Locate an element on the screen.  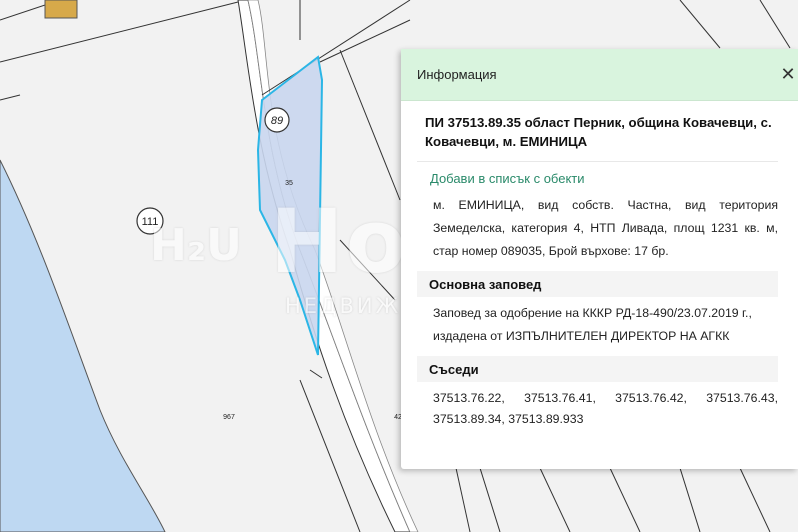
parcel-sub-label-967: 967 is located at coordinates (229, 417).